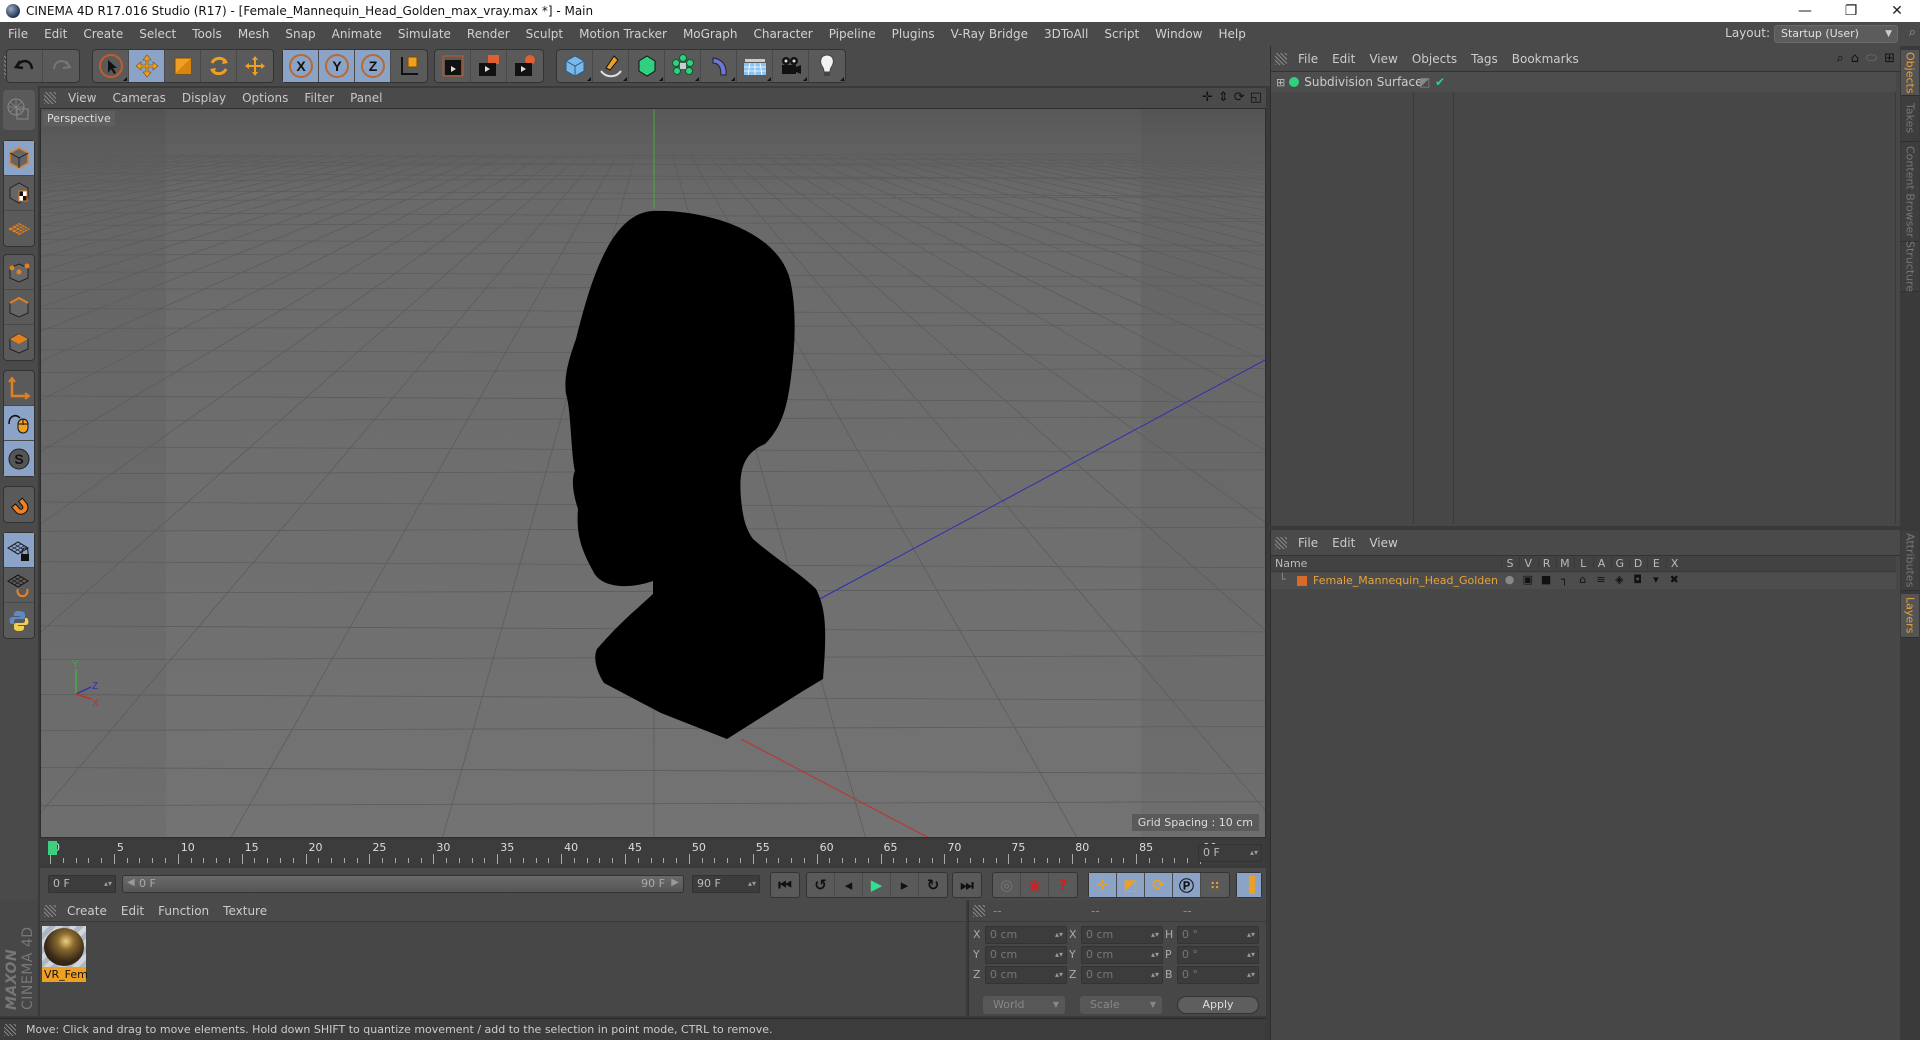 Image resolution: width=1920 pixels, height=1040 pixels. I want to click on menu-file: File, so click(18, 34).